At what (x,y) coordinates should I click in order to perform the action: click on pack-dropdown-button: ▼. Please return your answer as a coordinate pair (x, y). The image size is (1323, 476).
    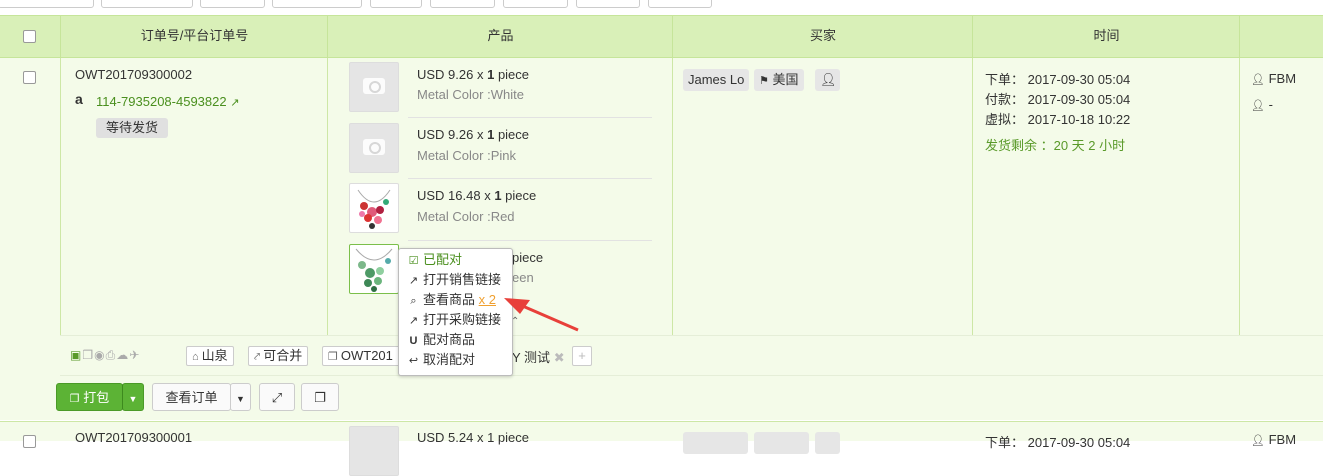
    Looking at the image, I should click on (133, 397).